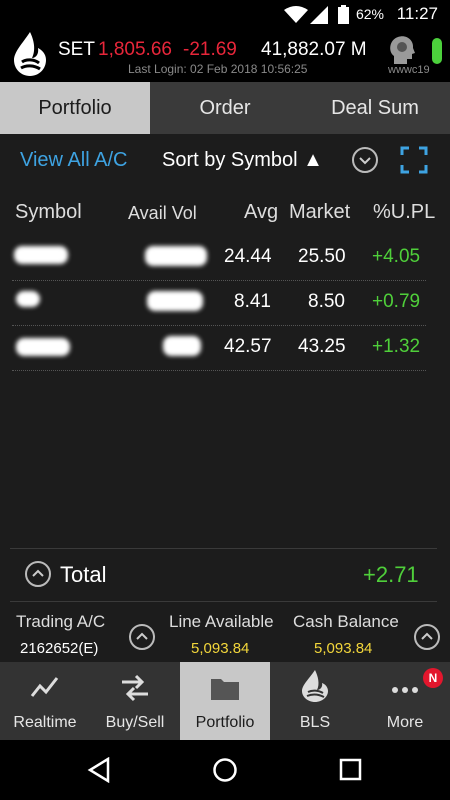 The width and height of the screenshot is (450, 800). What do you see at coordinates (396, 301) in the screenshot?
I see `upl-percent: +0.79` at bounding box center [396, 301].